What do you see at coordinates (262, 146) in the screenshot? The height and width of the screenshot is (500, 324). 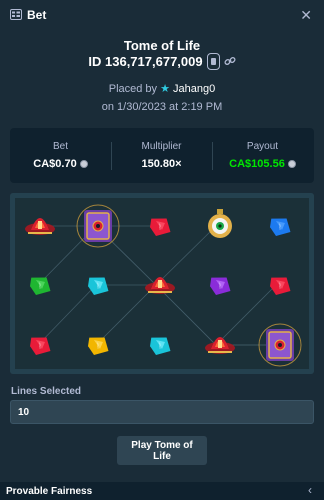 I see `payout-label: Payout` at bounding box center [262, 146].